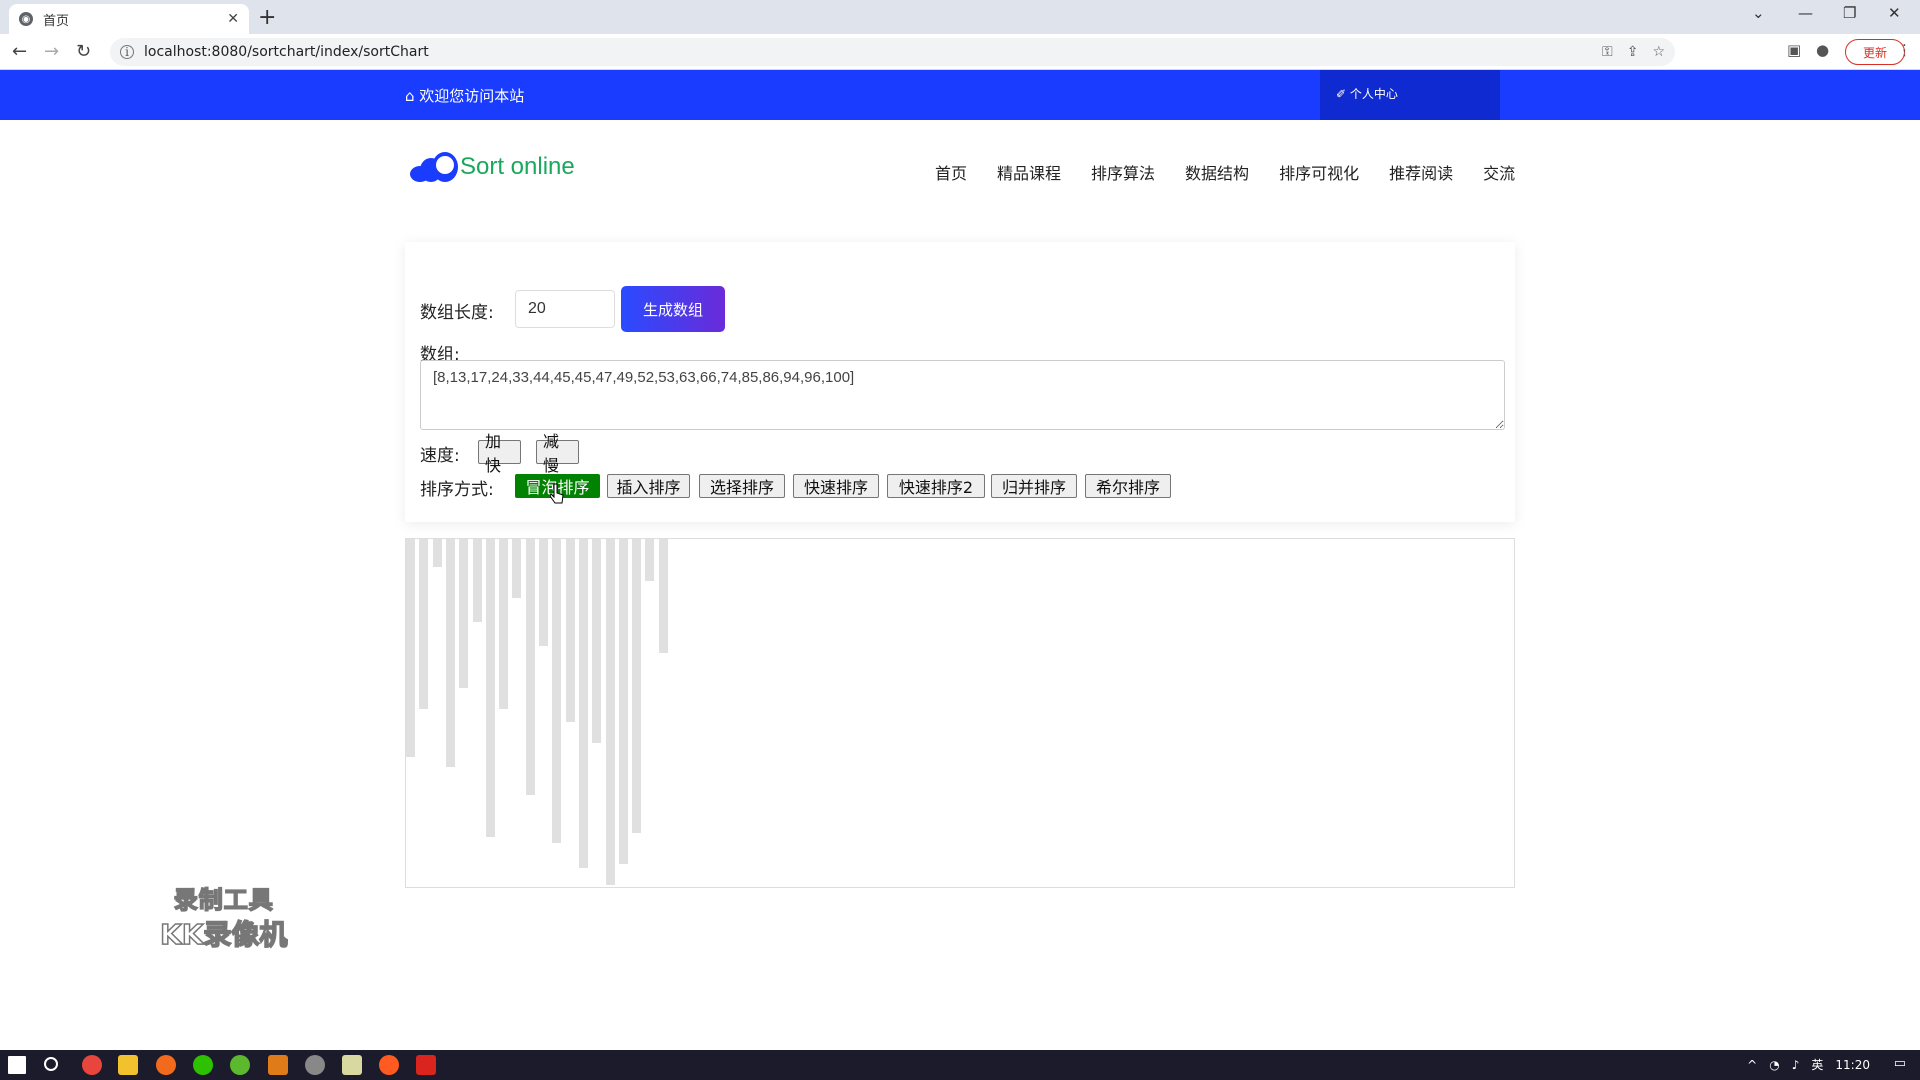 The height and width of the screenshot is (1080, 1920). I want to click on notepad-icon, so click(352, 1065).